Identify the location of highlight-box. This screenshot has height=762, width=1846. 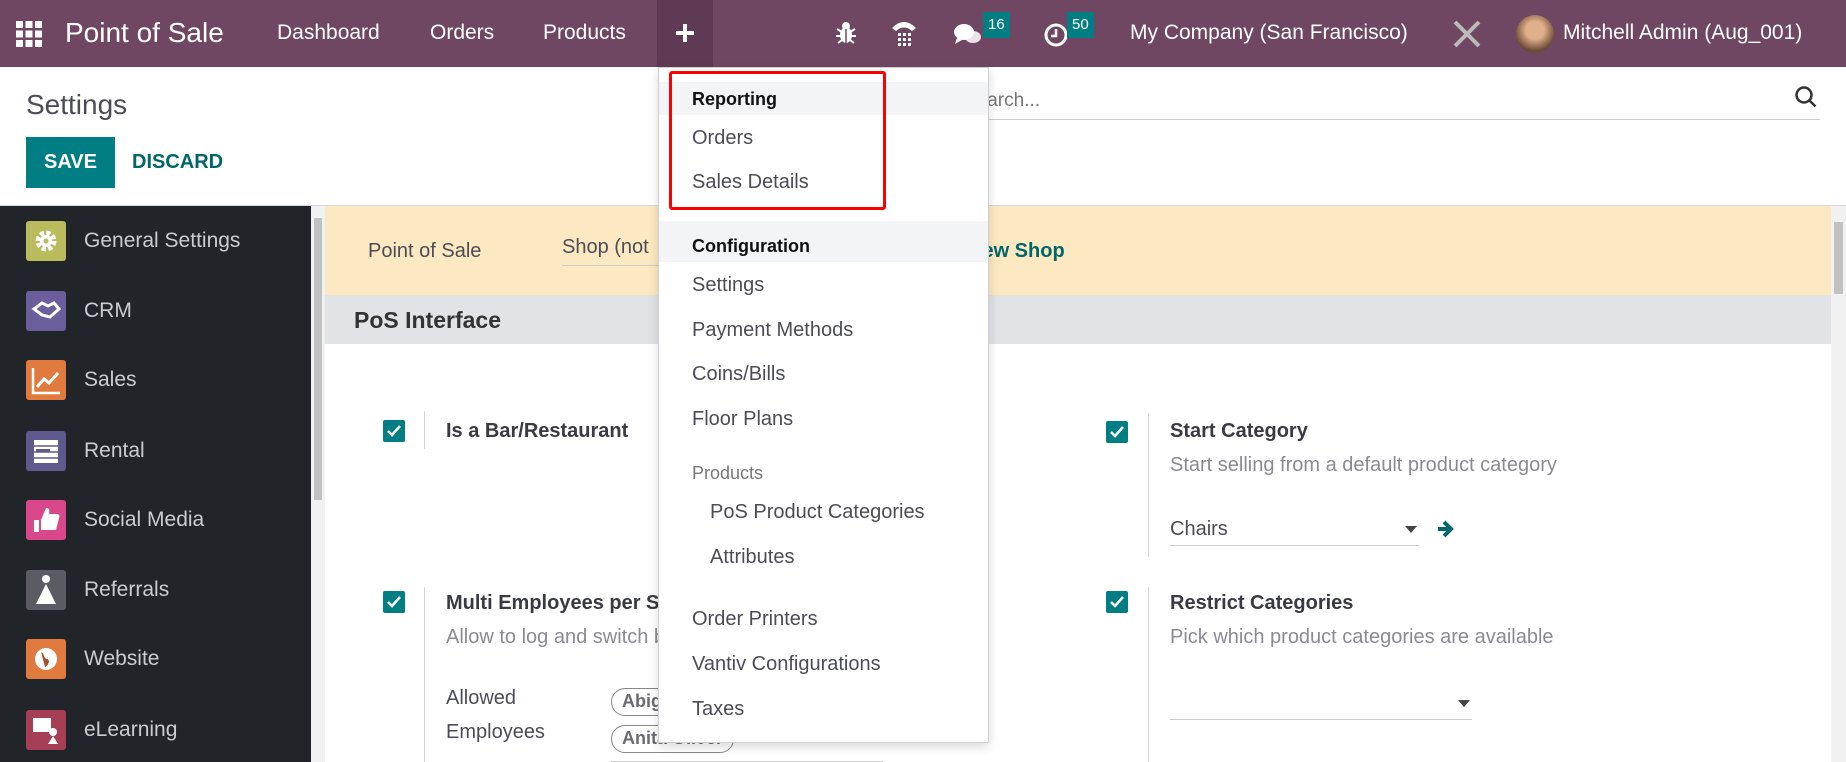
(777, 140).